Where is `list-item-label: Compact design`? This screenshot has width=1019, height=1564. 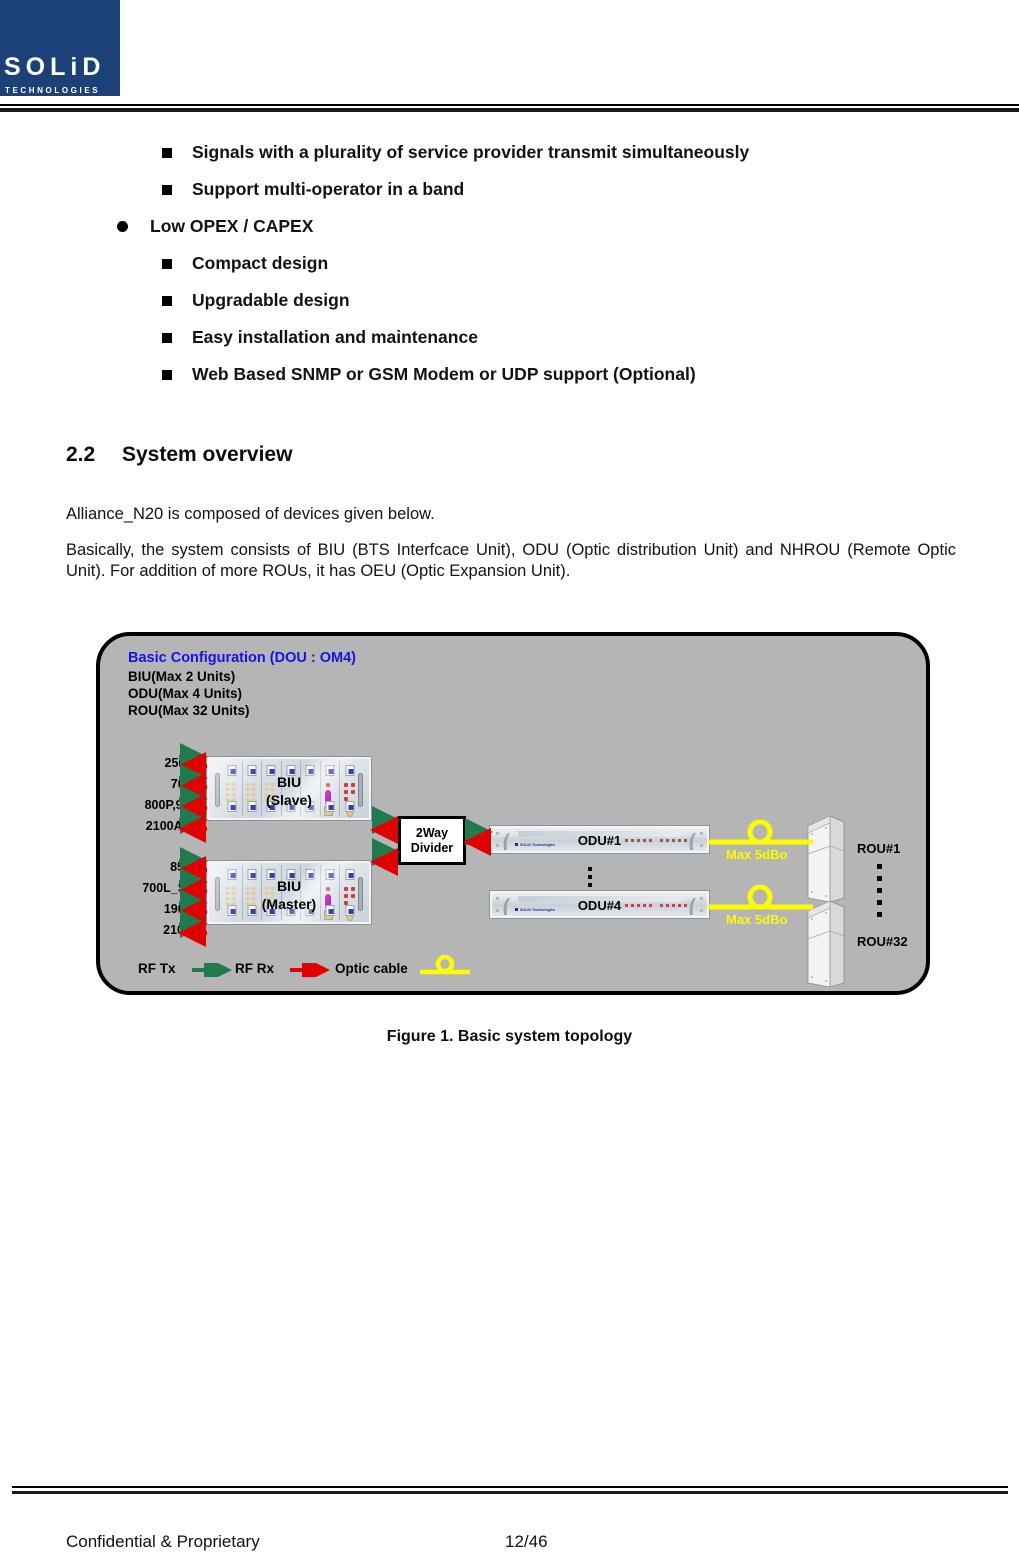
list-item-label: Compact design is located at coordinates (260, 263).